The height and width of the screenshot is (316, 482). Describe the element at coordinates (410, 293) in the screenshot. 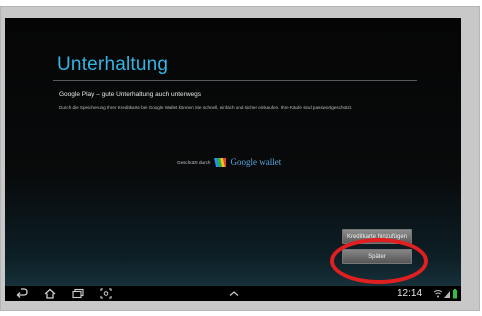

I see `status-clock: 12:14` at that location.